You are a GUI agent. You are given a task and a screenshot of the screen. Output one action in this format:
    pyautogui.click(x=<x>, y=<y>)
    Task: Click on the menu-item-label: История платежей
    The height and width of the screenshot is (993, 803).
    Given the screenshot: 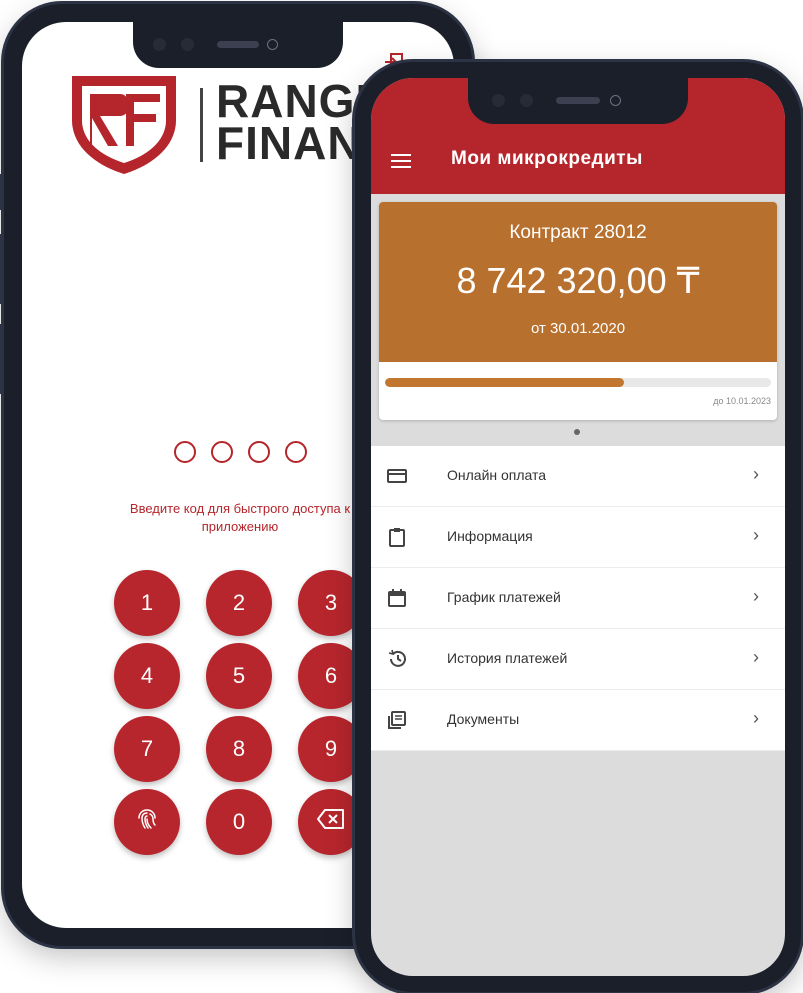 What is the action you would take?
    pyautogui.click(x=507, y=658)
    